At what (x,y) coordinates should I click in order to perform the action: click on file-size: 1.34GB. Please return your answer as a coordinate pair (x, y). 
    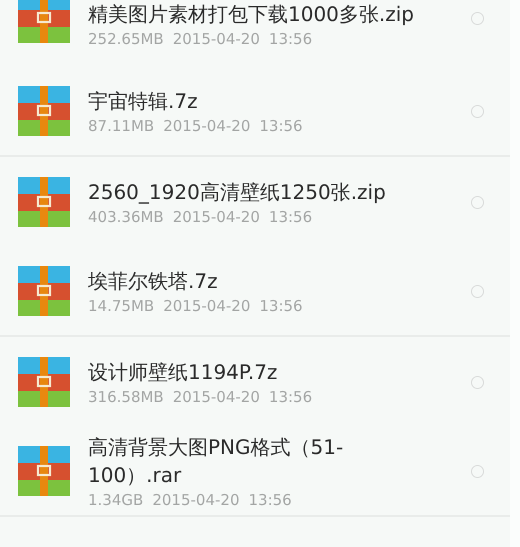
    Looking at the image, I should click on (116, 500).